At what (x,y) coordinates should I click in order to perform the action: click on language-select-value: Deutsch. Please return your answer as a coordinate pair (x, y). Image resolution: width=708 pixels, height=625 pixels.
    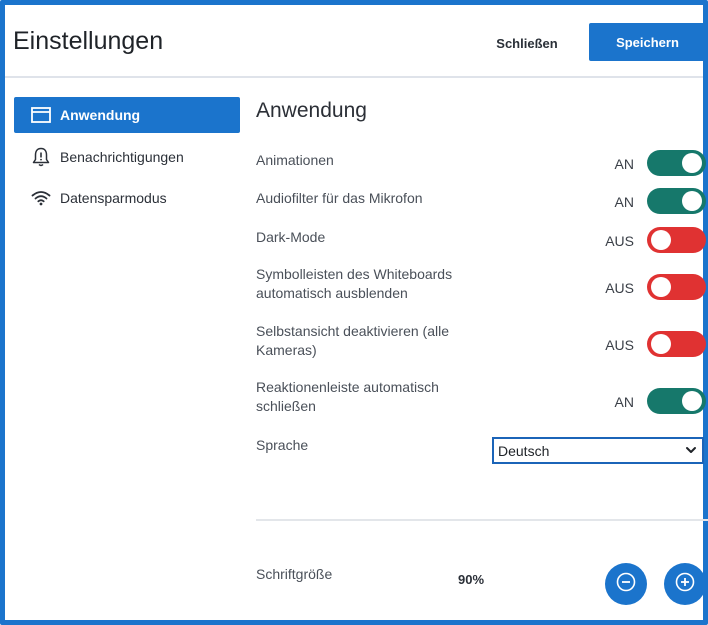
    Looking at the image, I should click on (524, 450).